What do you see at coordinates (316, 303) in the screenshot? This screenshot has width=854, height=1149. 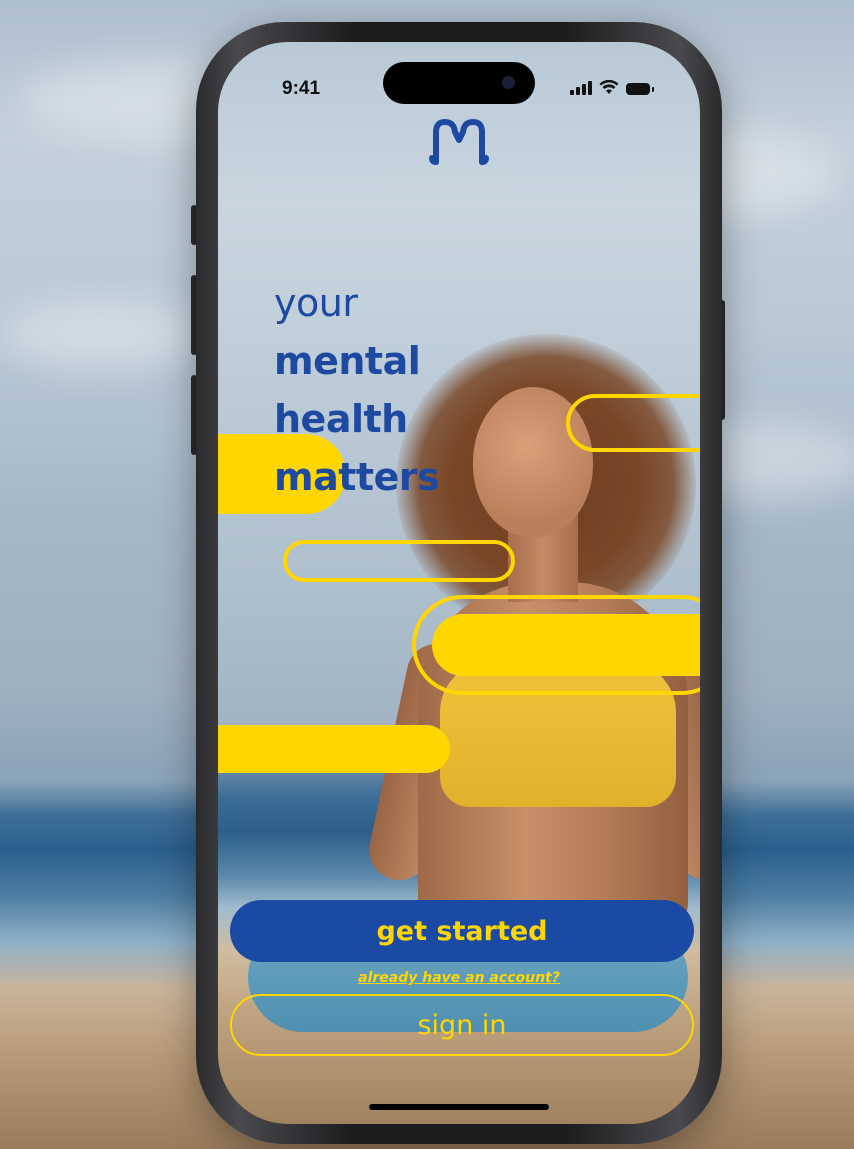 I see `headline-line-1: your` at bounding box center [316, 303].